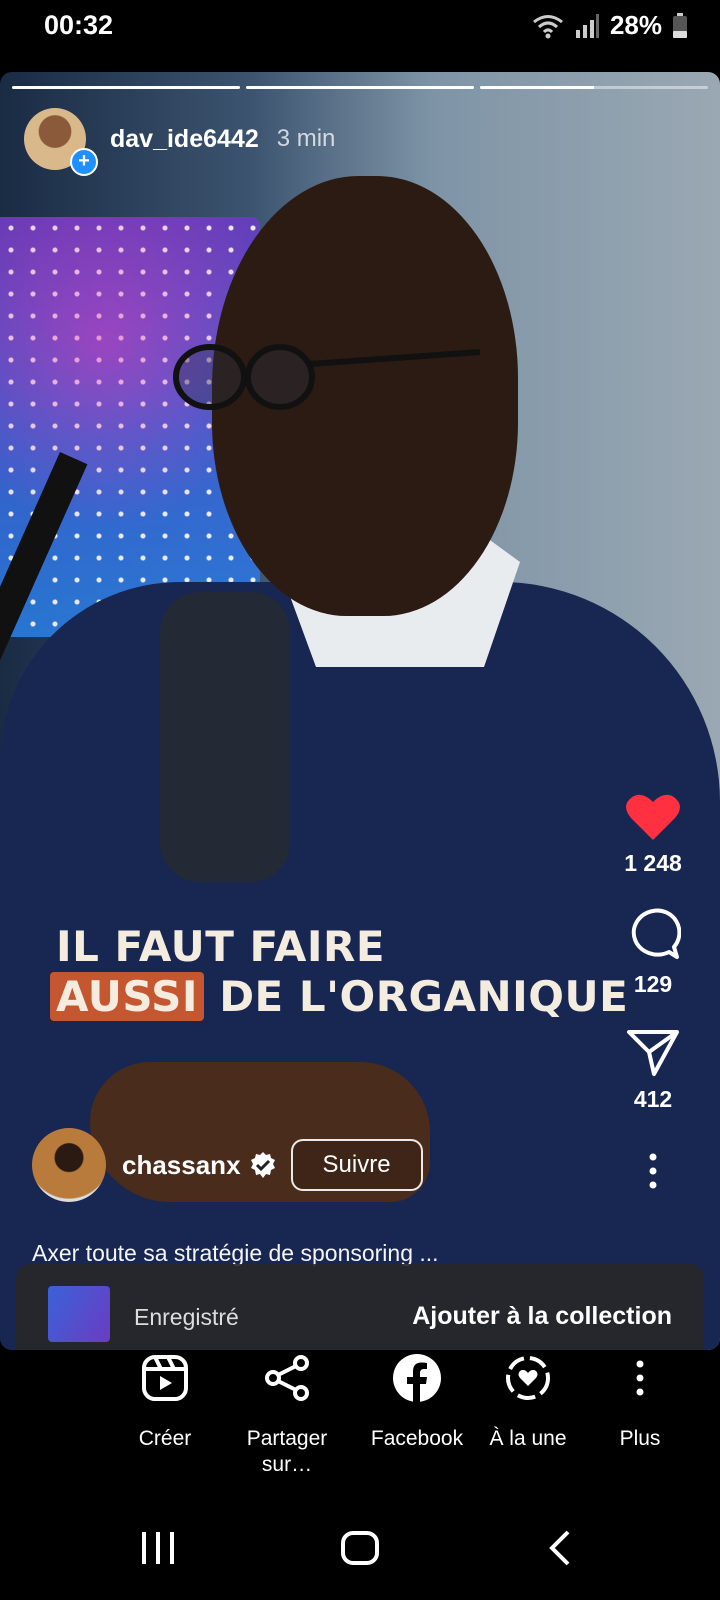 Image resolution: width=720 pixels, height=1600 pixels. What do you see at coordinates (356, 1165) in the screenshot?
I see `follow-button: Suivre` at bounding box center [356, 1165].